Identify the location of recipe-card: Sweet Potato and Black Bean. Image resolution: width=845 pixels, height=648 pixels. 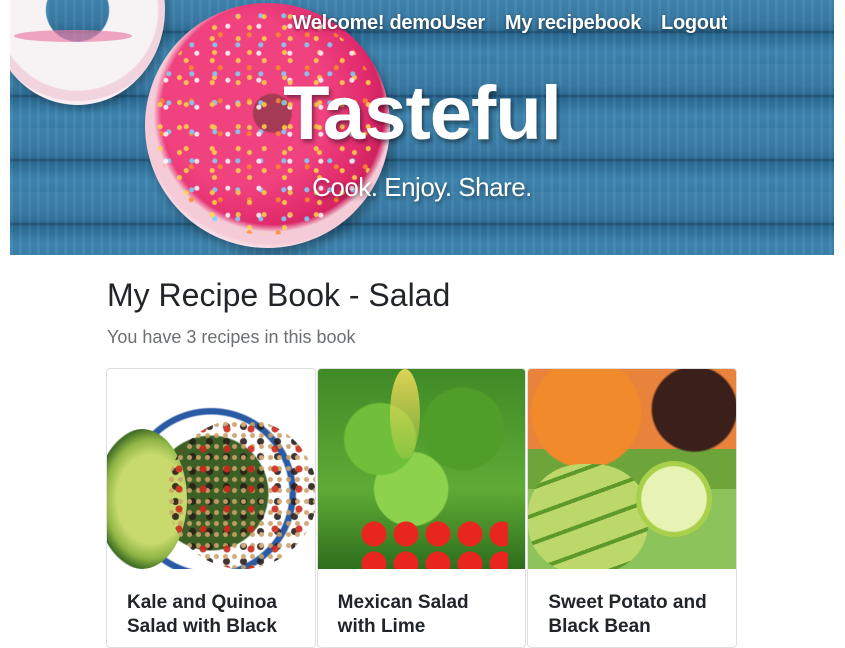
(632, 508).